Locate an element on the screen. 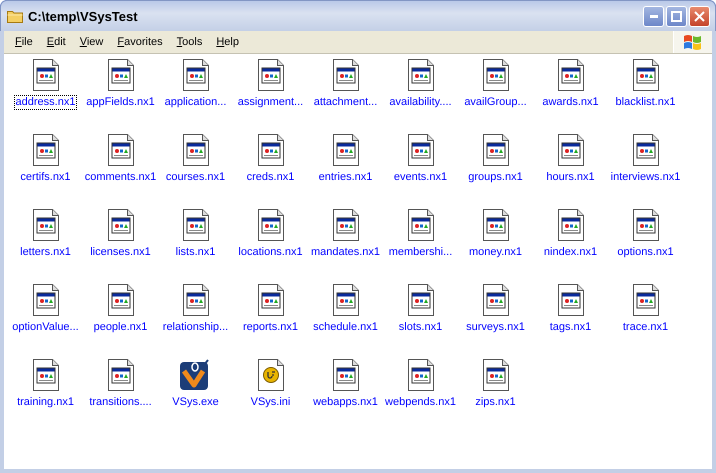  file-name: surveys.nx1 is located at coordinates (495, 327).